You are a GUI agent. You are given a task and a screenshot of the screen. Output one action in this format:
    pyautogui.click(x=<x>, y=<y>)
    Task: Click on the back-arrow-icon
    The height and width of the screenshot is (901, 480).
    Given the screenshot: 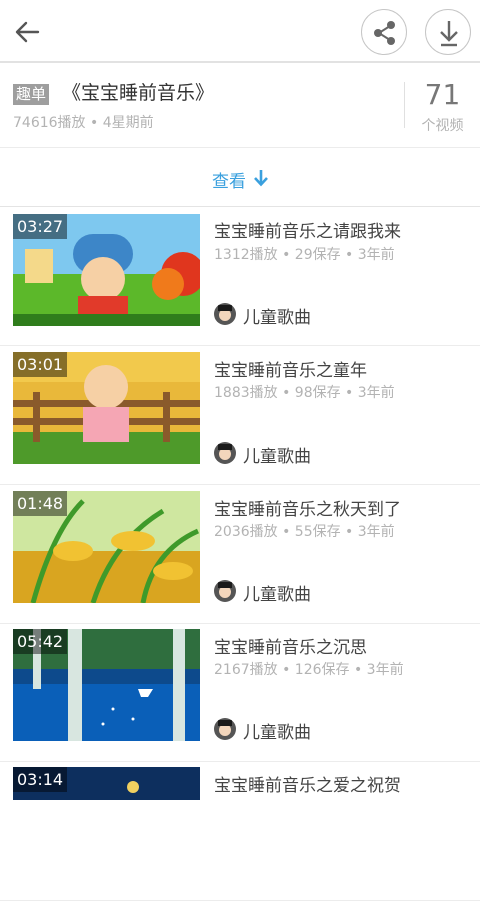 What is the action you would take?
    pyautogui.click(x=27, y=32)
    